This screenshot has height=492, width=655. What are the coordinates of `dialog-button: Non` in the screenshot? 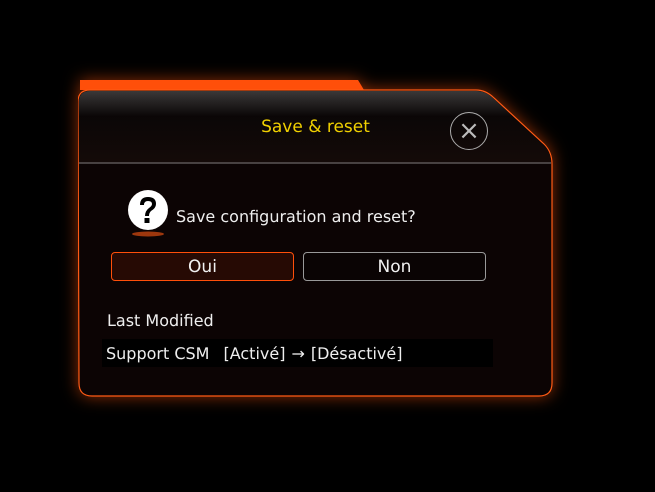 It's located at (394, 266).